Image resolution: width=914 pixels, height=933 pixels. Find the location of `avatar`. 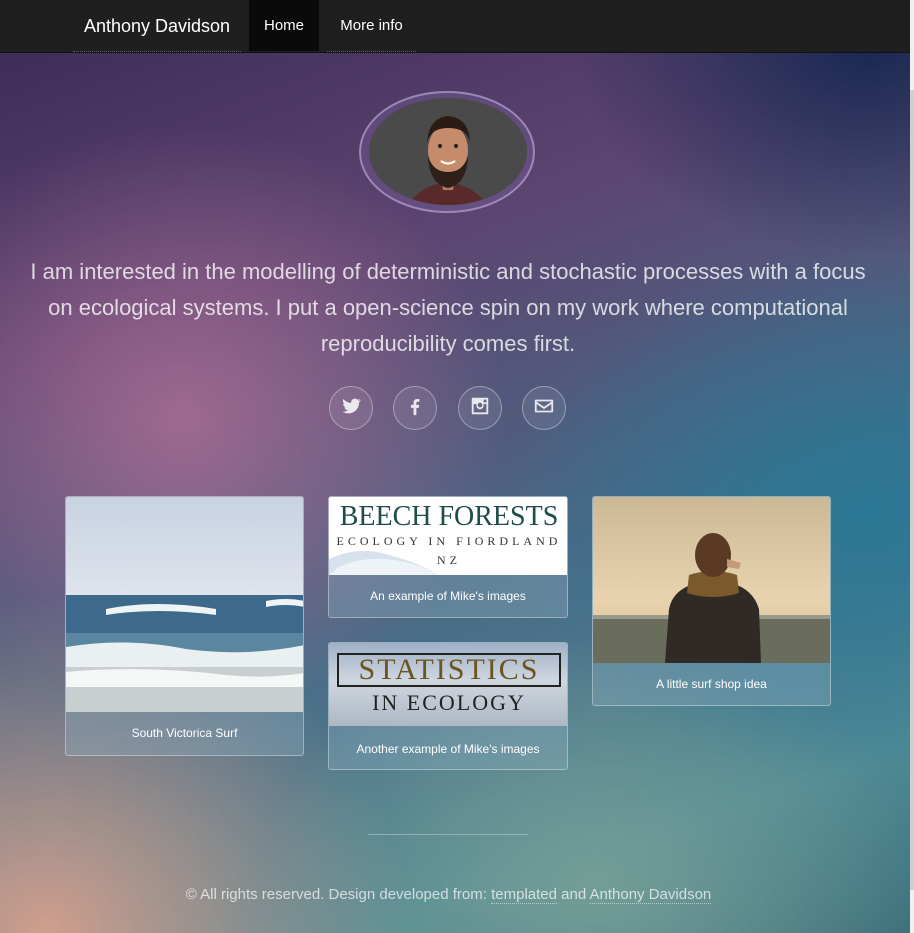

avatar is located at coordinates (448, 151).